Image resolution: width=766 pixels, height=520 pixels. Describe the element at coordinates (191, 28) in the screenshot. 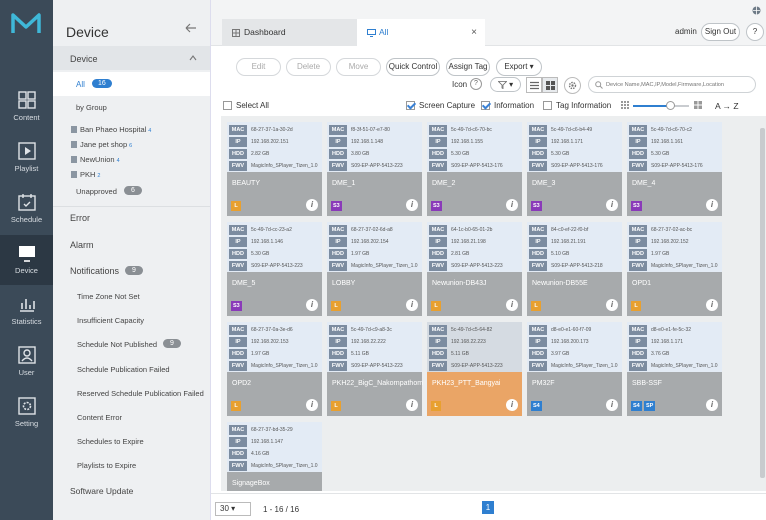

I see `collapse-arrow-icon` at that location.